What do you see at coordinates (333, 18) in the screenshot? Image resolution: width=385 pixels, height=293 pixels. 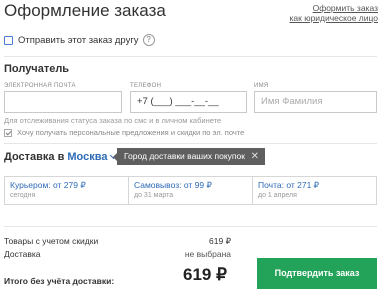 I see `corporate-link-line-2: как юридическое лицо` at bounding box center [333, 18].